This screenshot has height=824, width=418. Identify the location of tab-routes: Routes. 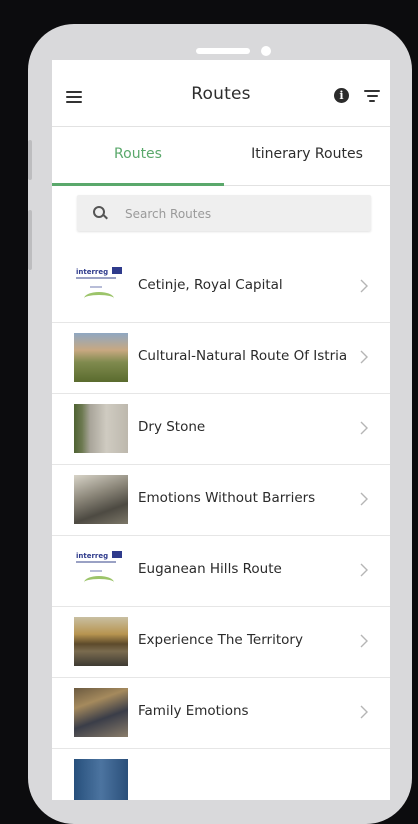
(138, 156).